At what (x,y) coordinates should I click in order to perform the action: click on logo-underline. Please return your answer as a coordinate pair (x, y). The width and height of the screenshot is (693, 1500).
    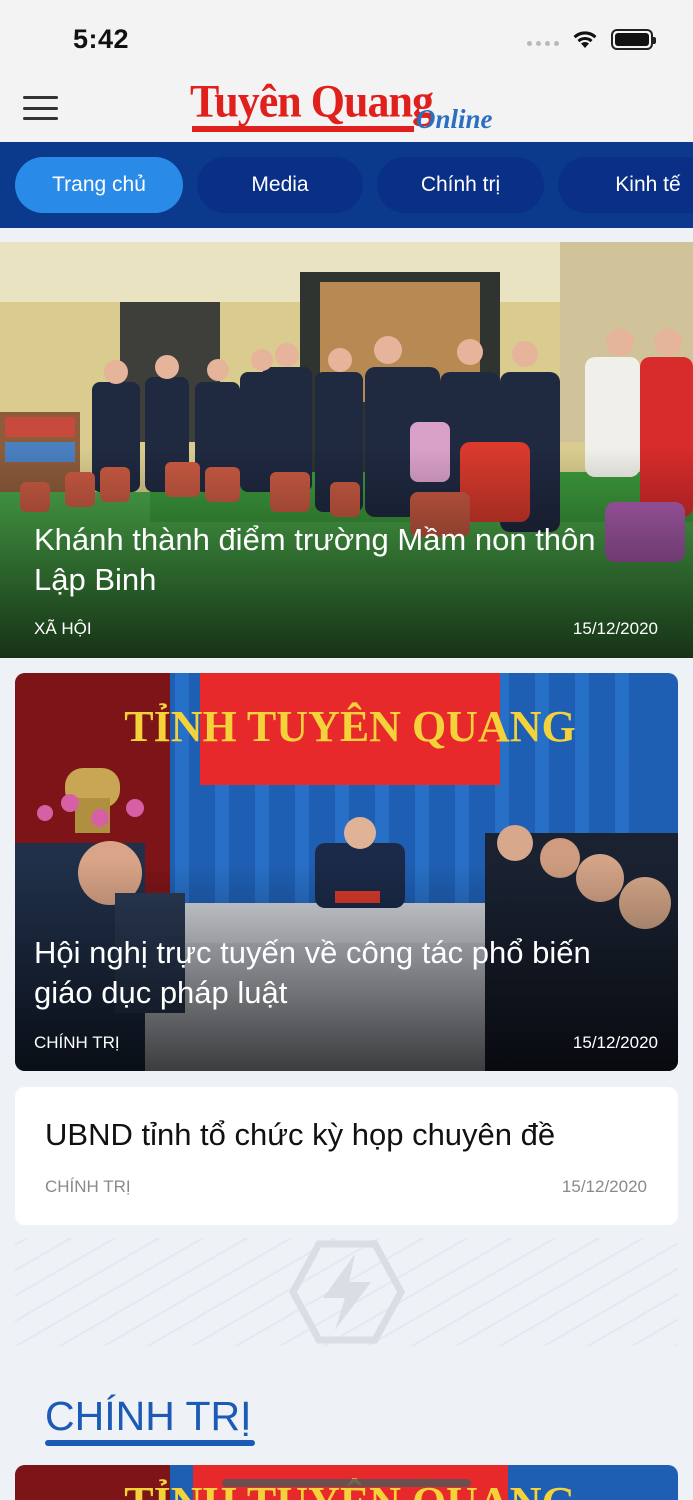
    Looking at the image, I should click on (303, 129).